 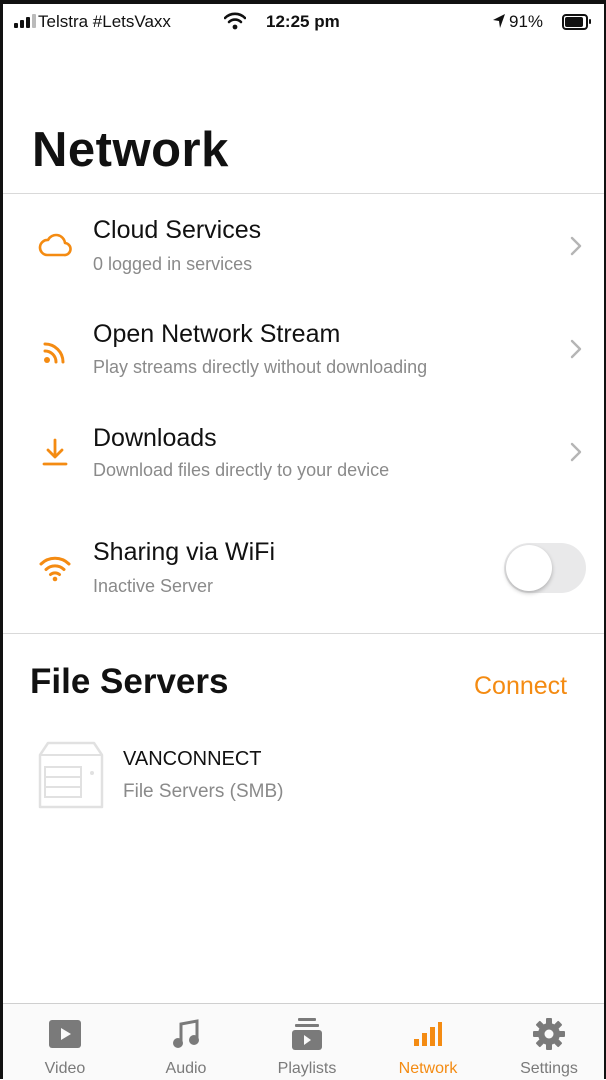 I want to click on music-note-icon, so click(x=186, y=1034).